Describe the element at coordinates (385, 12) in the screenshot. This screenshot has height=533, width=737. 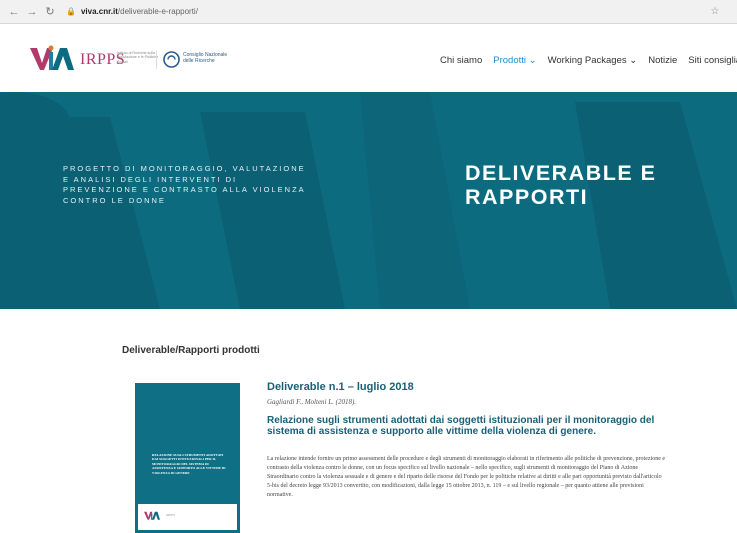
I see `address-bar: 🔒 viva.cnr.it/deliverable-e-rapporti/` at that location.